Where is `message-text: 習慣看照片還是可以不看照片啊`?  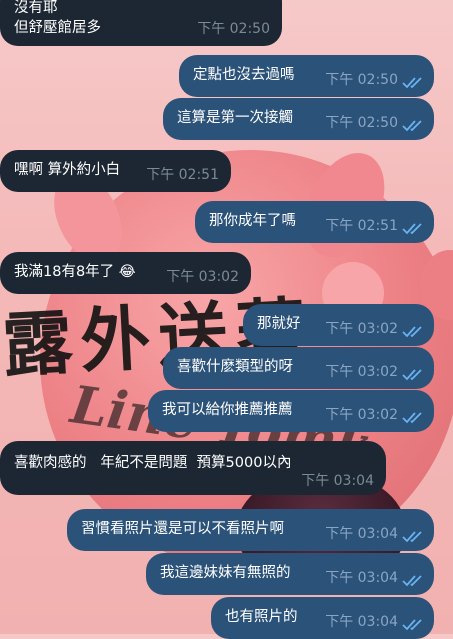
message-text: 習慣看照片還是可以不看照片啊 is located at coordinates (182, 529).